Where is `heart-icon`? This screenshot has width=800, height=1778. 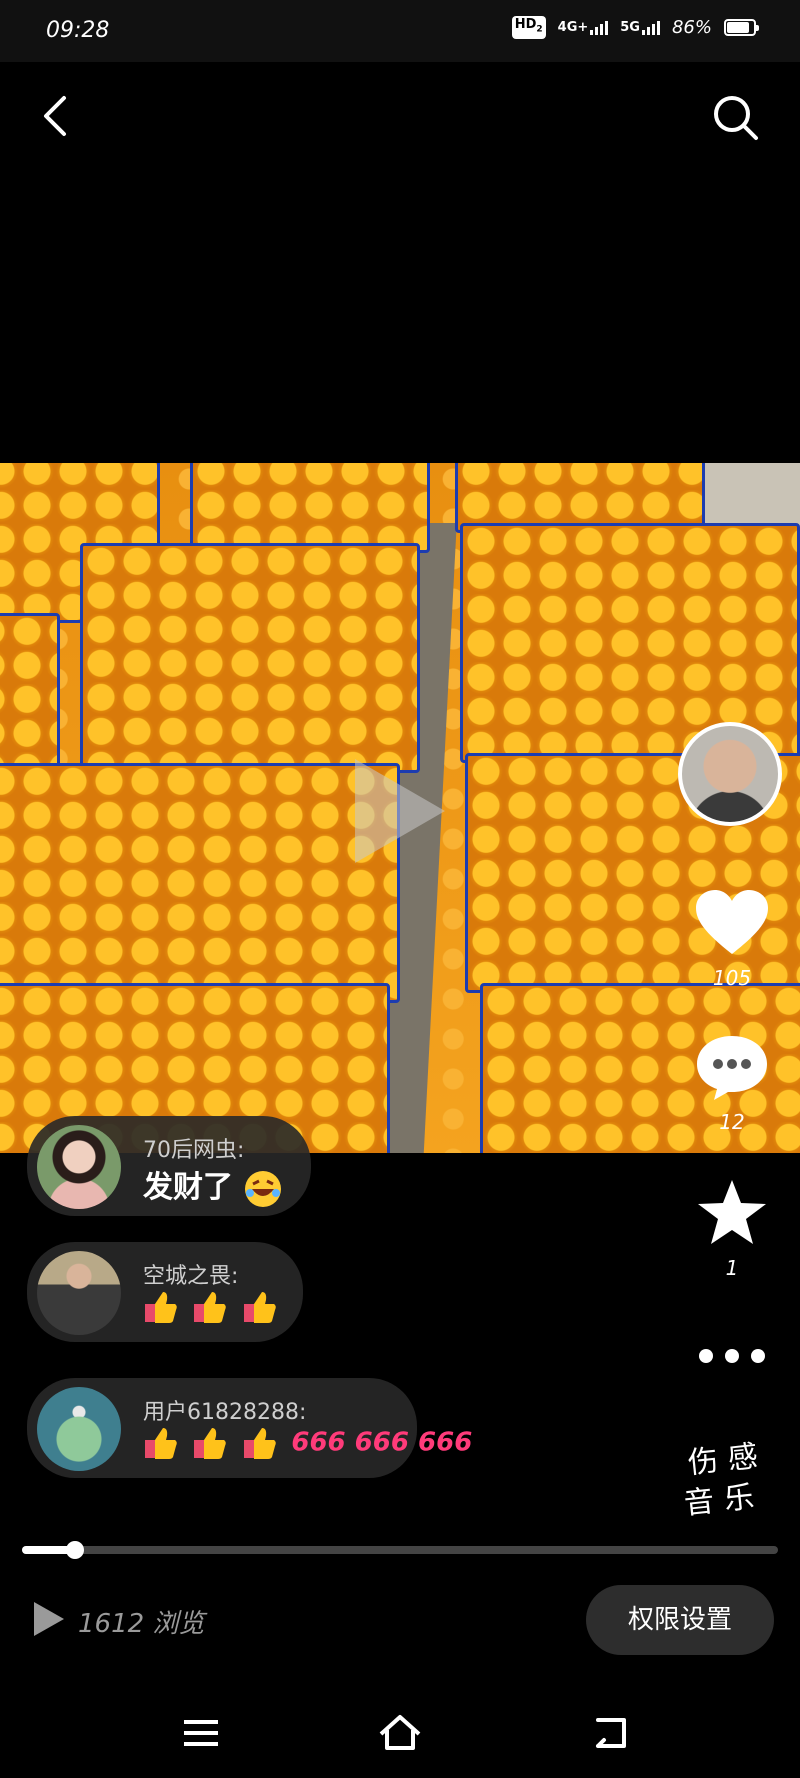
heart-icon is located at coordinates (732, 922).